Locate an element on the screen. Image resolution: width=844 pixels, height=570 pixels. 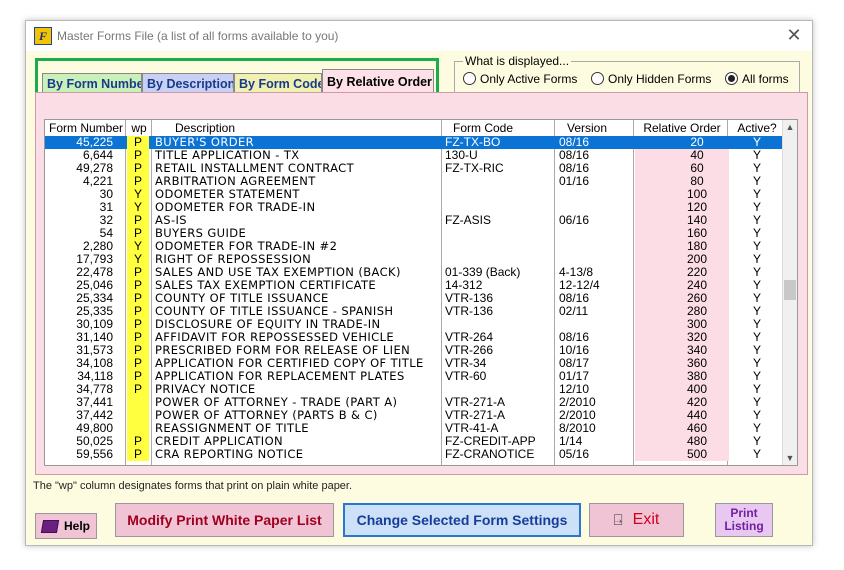
close-icon: ✕ is located at coordinates (794, 35).